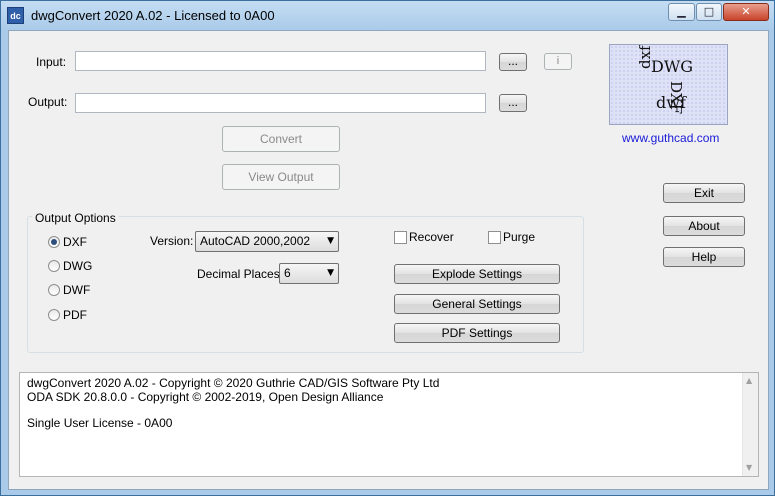 The height and width of the screenshot is (496, 775). I want to click on output-label: Output:, so click(48, 102).